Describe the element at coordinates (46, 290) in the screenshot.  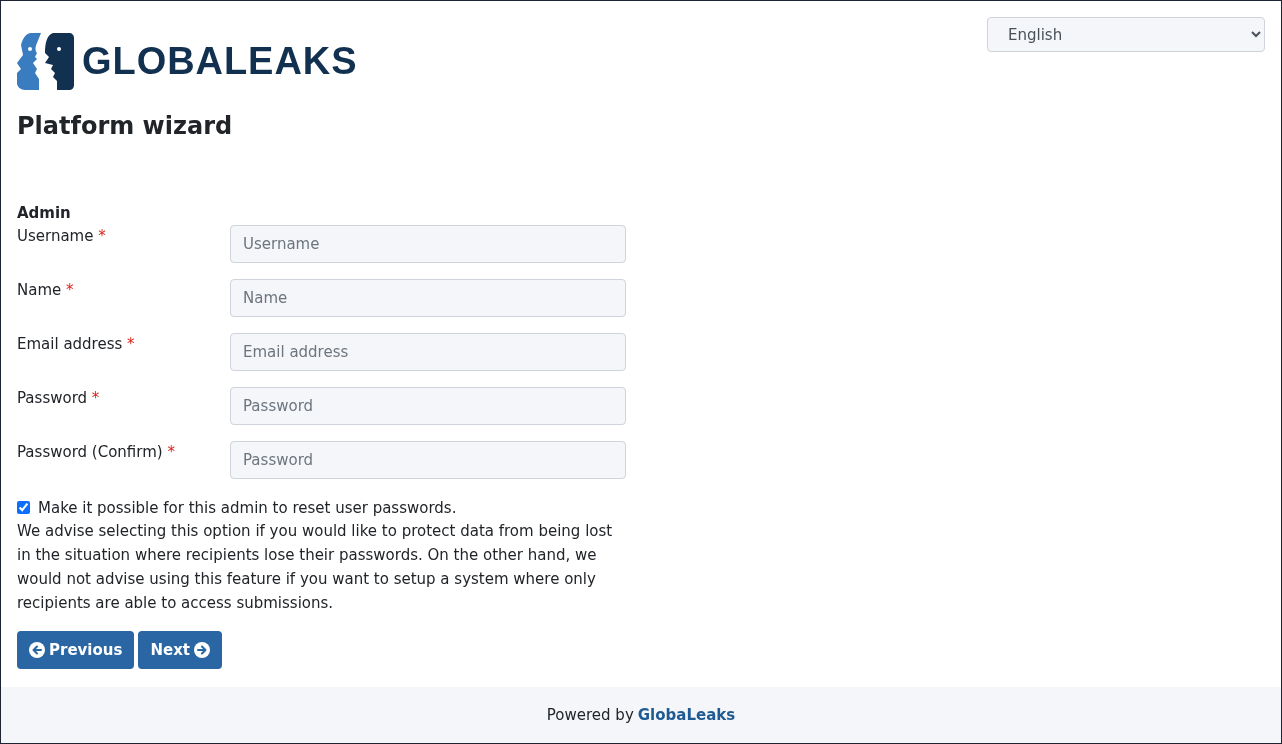
I see `field-label: Name *` at that location.